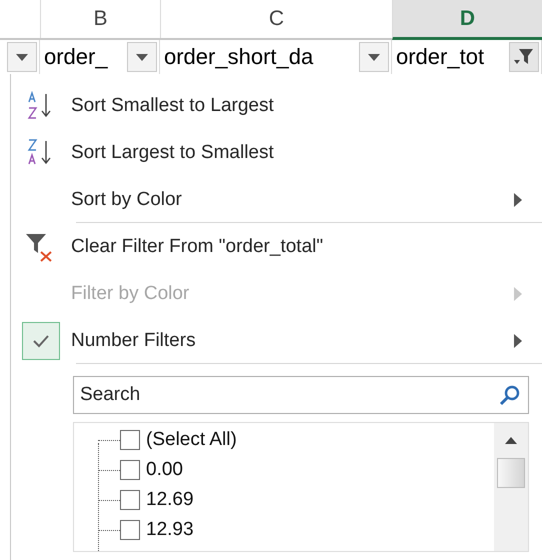 Image resolution: width=542 pixels, height=560 pixels. What do you see at coordinates (239, 57) in the screenshot?
I see `header-cell-text: order_short_da` at bounding box center [239, 57].